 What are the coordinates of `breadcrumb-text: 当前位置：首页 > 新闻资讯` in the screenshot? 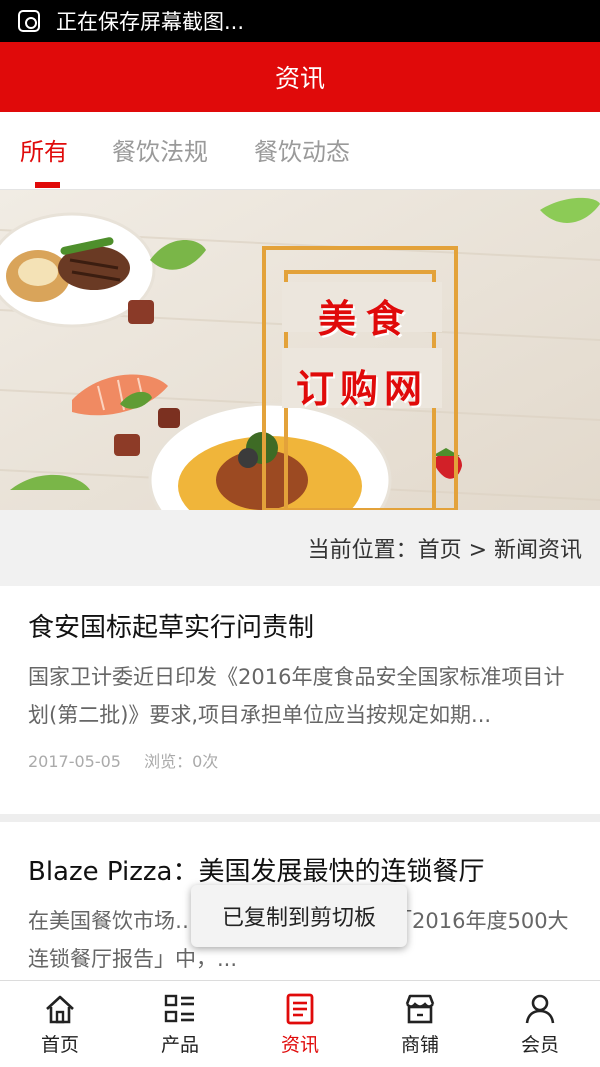 It's located at (444, 550).